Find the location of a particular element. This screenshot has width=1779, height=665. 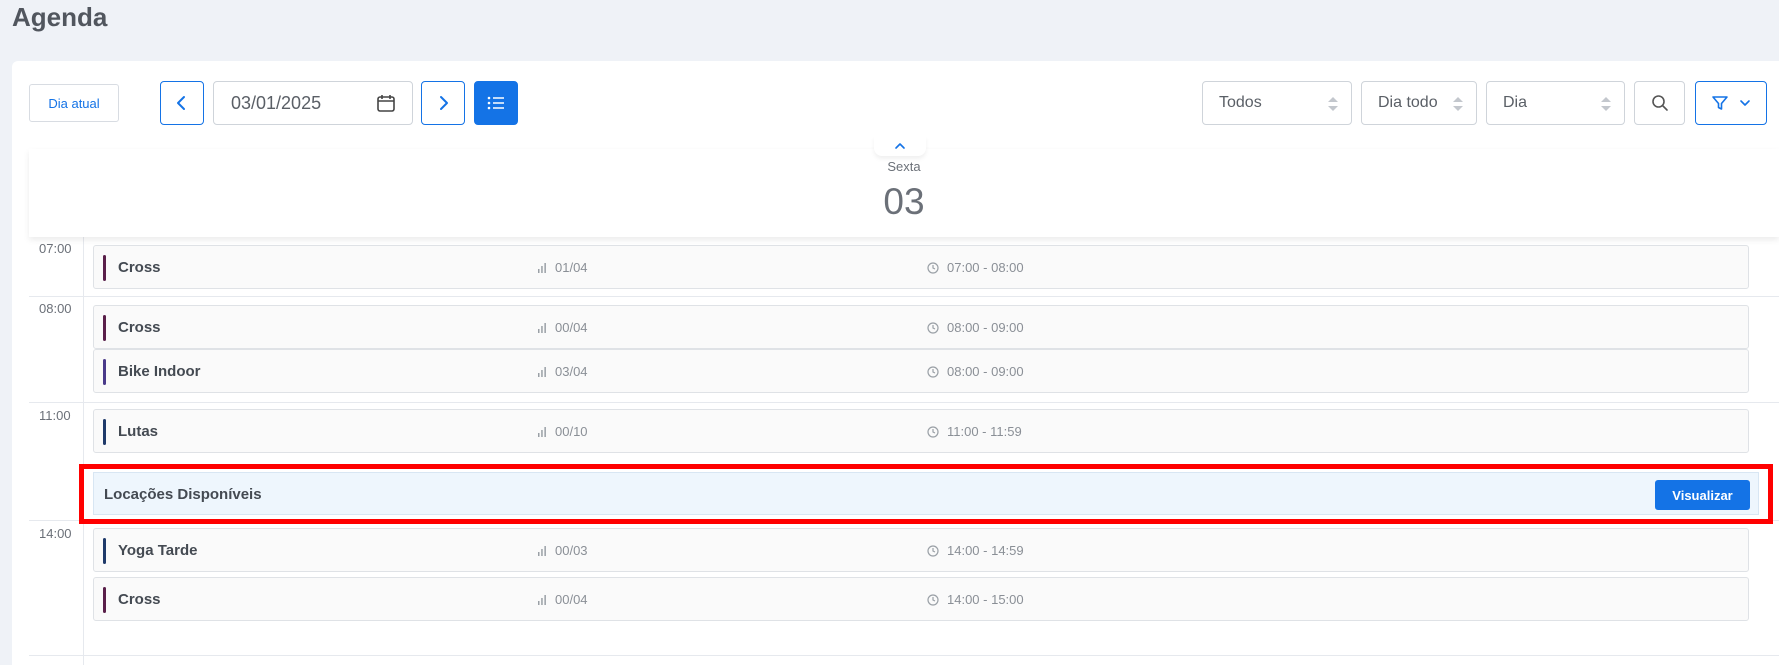

day-header: Sexta 03 is located at coordinates (904, 193).